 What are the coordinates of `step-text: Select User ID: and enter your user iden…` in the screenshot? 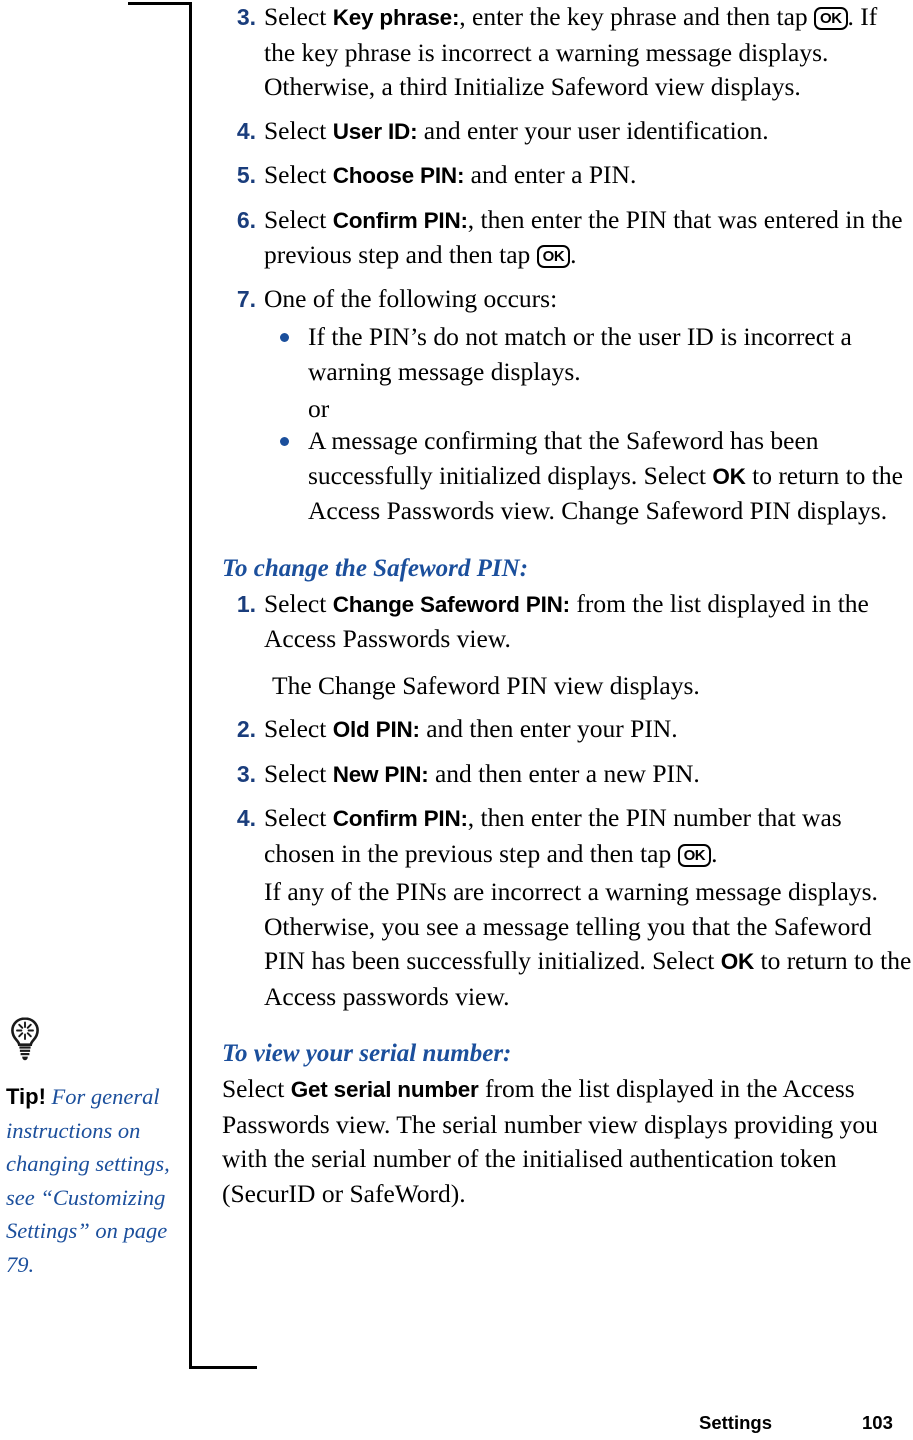 It's located at (516, 130).